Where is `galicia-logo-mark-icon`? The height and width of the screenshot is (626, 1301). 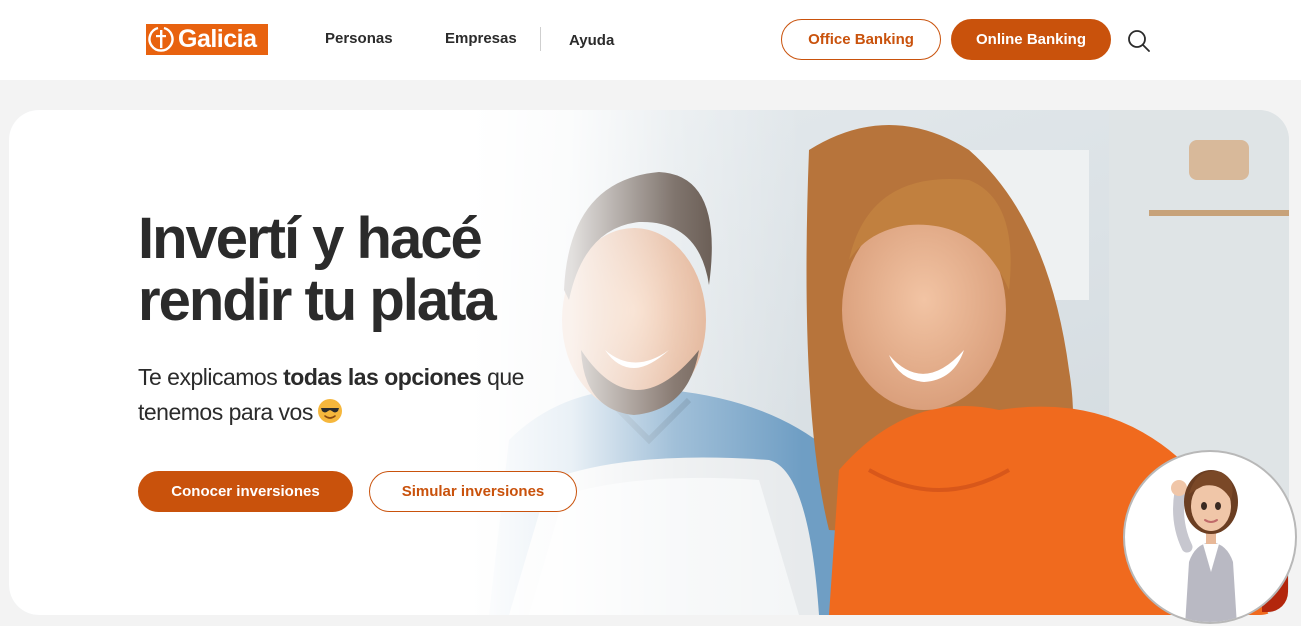
galicia-logo-mark-icon is located at coordinates (160, 39).